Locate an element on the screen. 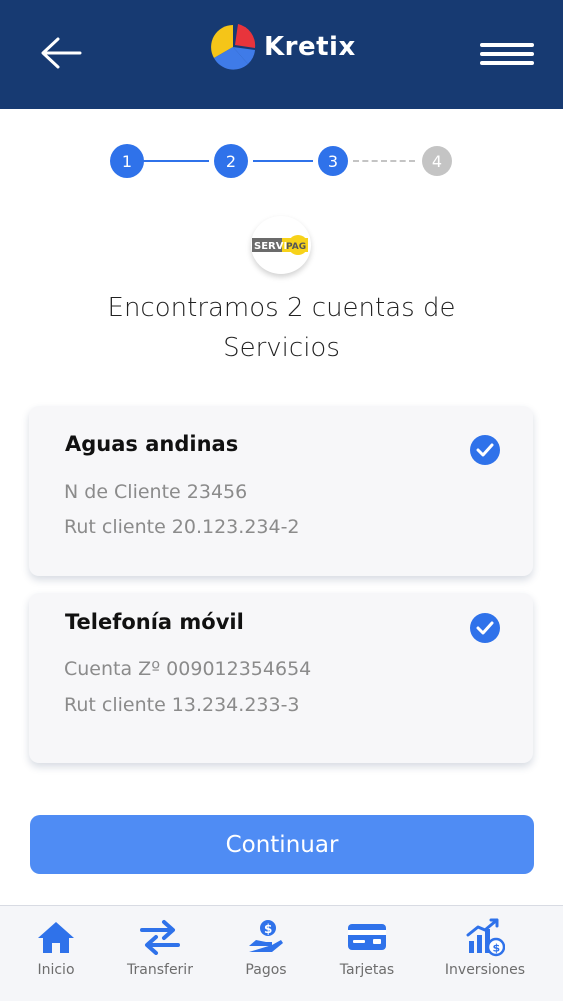  headline-line-1: Encontramos 2 cuentas de is located at coordinates (281, 308).